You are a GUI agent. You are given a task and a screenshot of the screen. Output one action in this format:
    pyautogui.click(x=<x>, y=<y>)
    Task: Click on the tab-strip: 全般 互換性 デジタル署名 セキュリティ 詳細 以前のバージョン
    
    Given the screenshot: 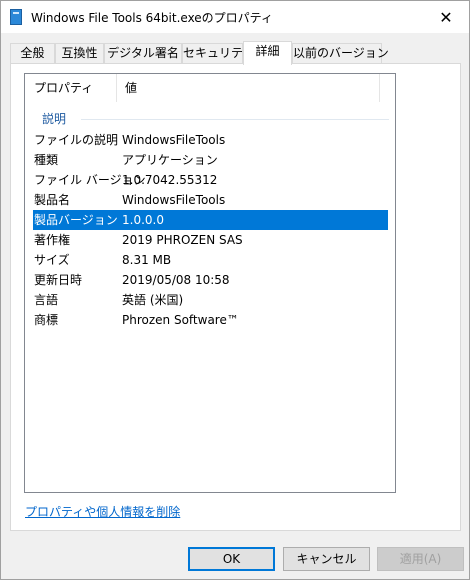 What is the action you would take?
    pyautogui.click(x=235, y=53)
    